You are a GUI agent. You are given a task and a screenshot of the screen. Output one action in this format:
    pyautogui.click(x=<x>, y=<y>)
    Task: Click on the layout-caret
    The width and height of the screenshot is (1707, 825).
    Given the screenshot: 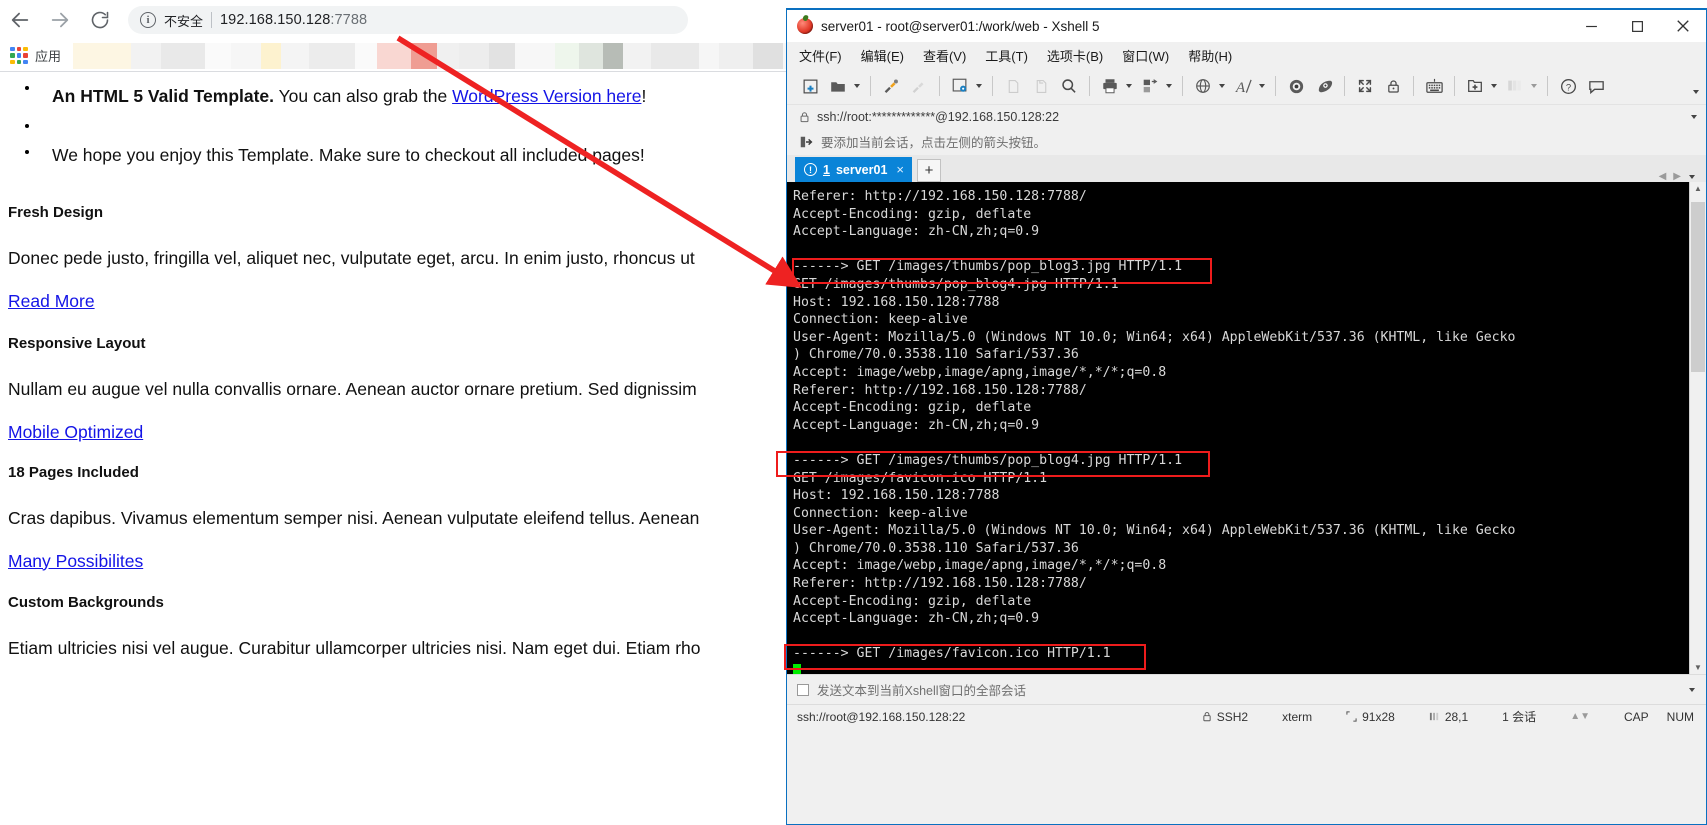 What is the action you would take?
    pyautogui.click(x=1534, y=86)
    